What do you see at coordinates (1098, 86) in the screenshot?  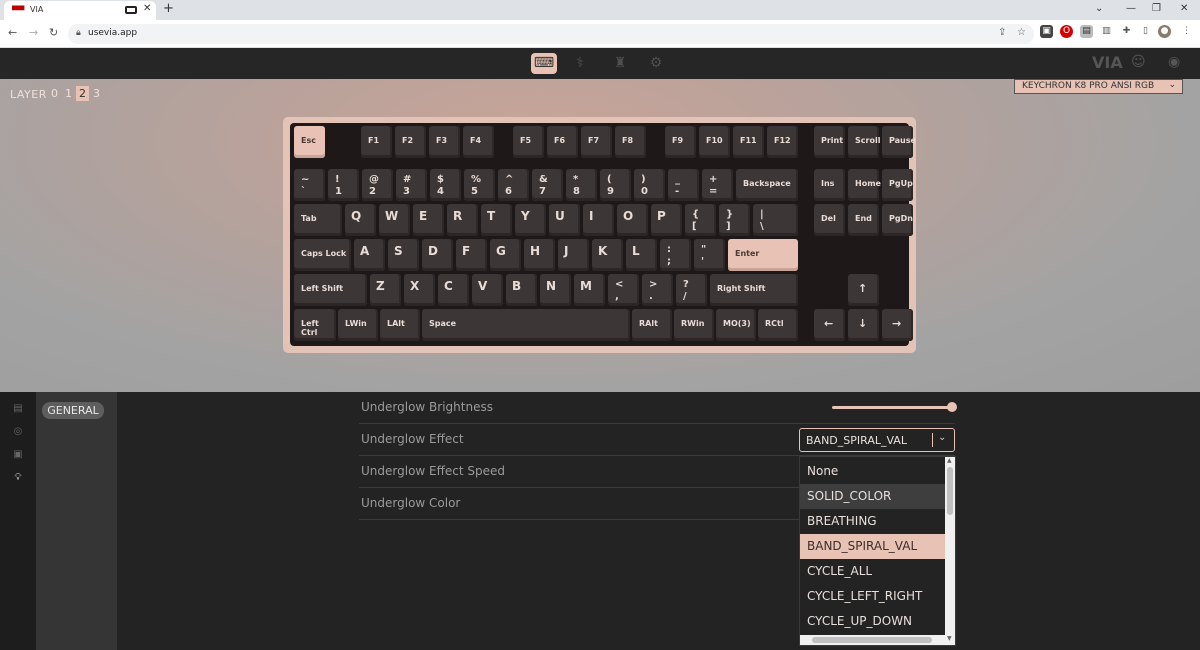 I see `keyboard-select: KEYCHRON K8 PRO ANSI RGB ⌄` at bounding box center [1098, 86].